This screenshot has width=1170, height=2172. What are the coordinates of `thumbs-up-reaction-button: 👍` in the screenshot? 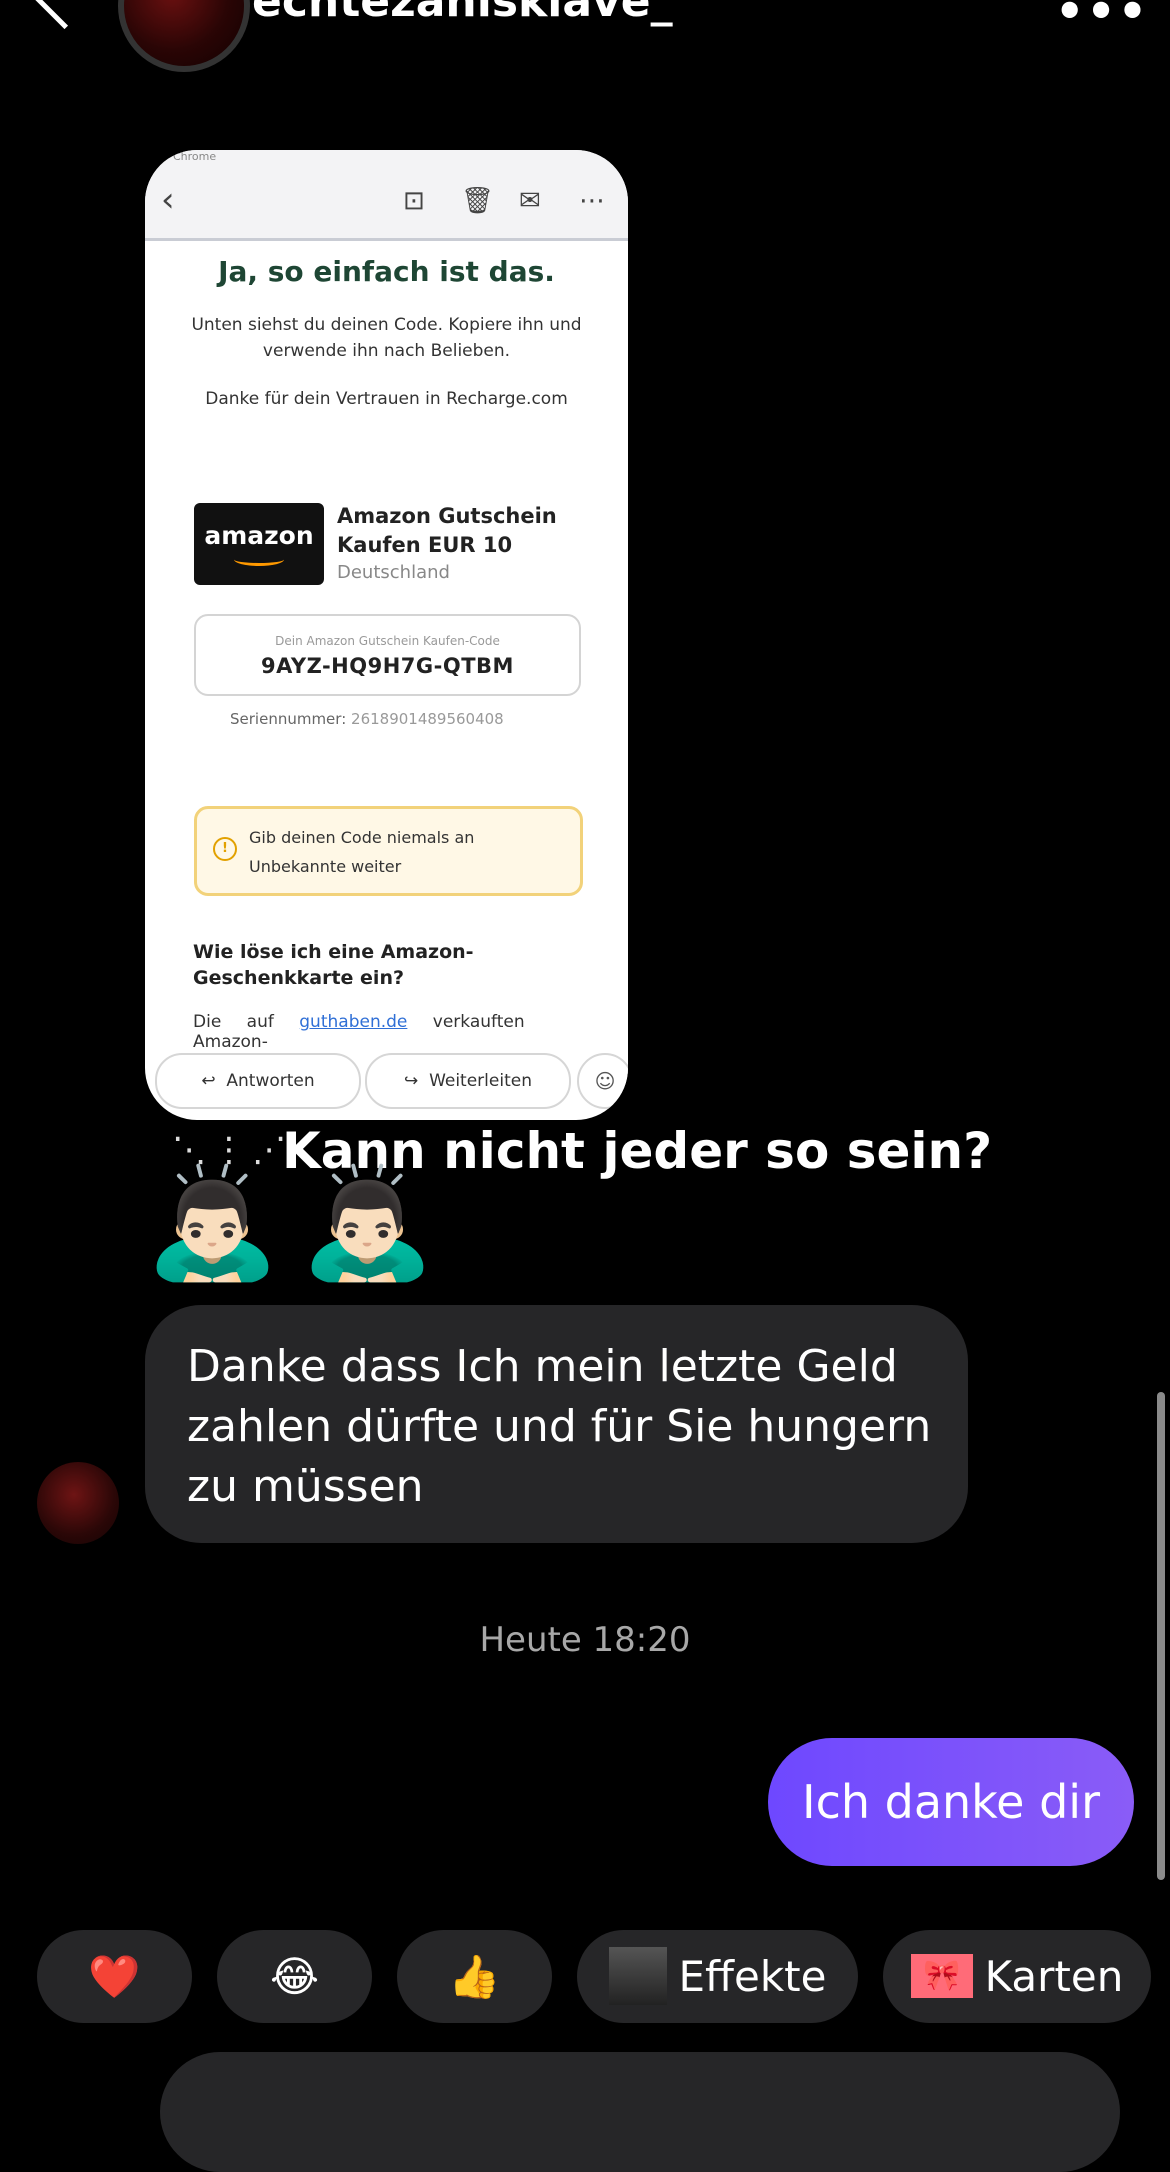 It's located at (474, 1976).